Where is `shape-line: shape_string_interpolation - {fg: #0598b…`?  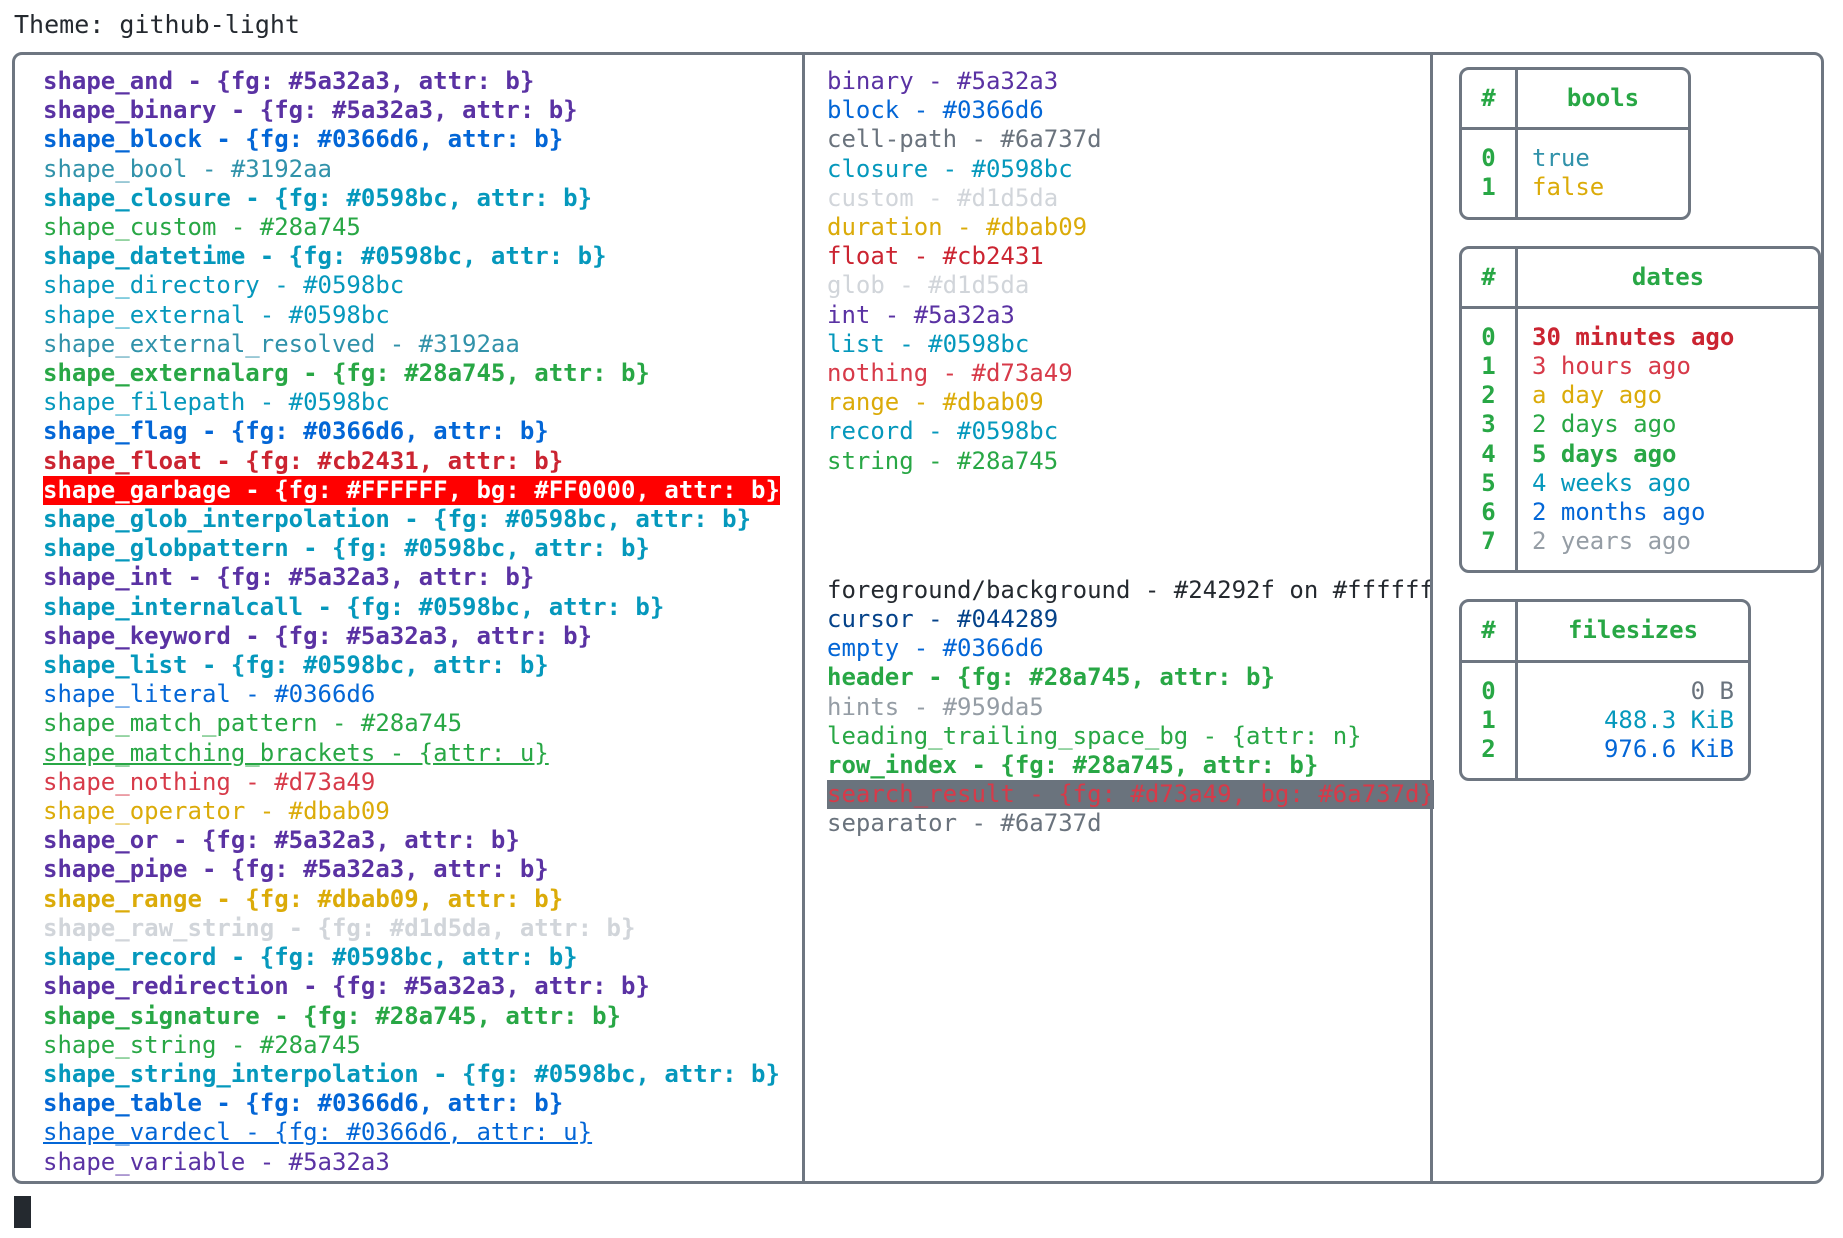 shape-line: shape_string_interpolation - {fg: #0598b… is located at coordinates (422, 1074).